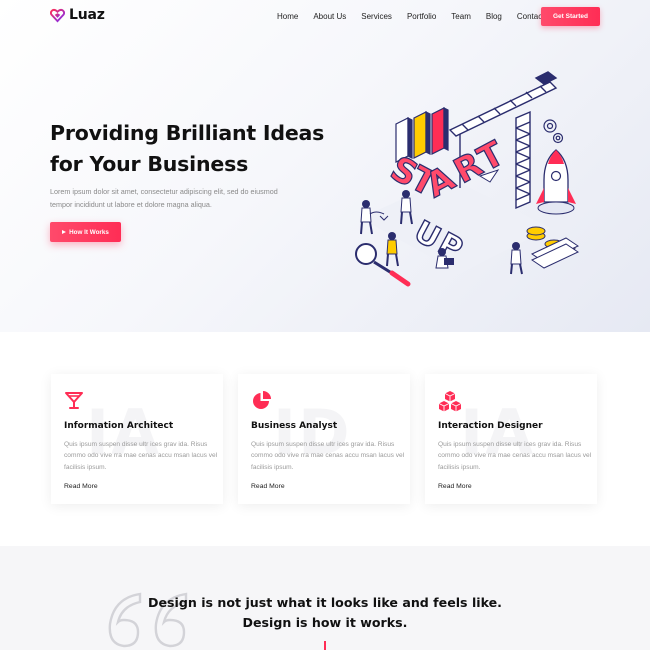  What do you see at coordinates (570, 16) in the screenshot?
I see `get-started-button: Get Started` at bounding box center [570, 16].